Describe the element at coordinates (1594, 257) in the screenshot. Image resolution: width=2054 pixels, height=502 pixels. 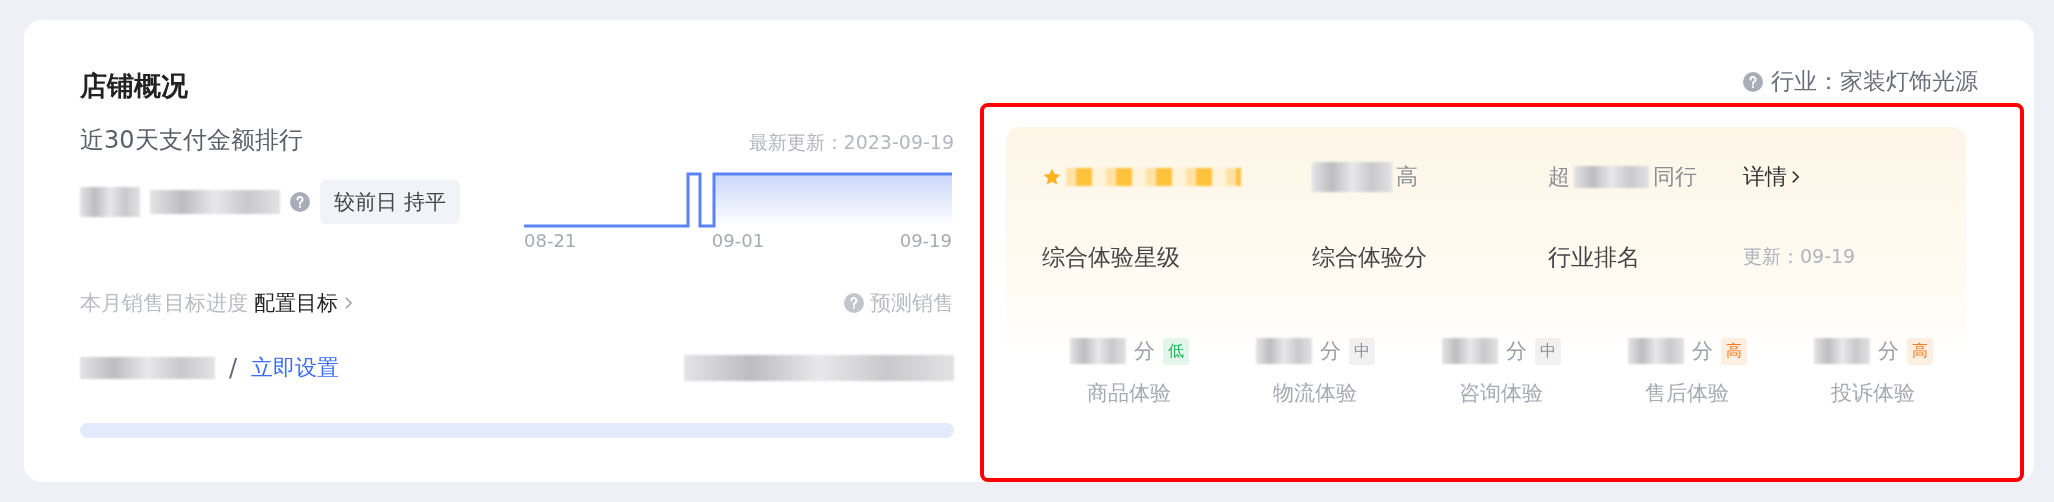
I see `metric-label: 行业排名` at that location.